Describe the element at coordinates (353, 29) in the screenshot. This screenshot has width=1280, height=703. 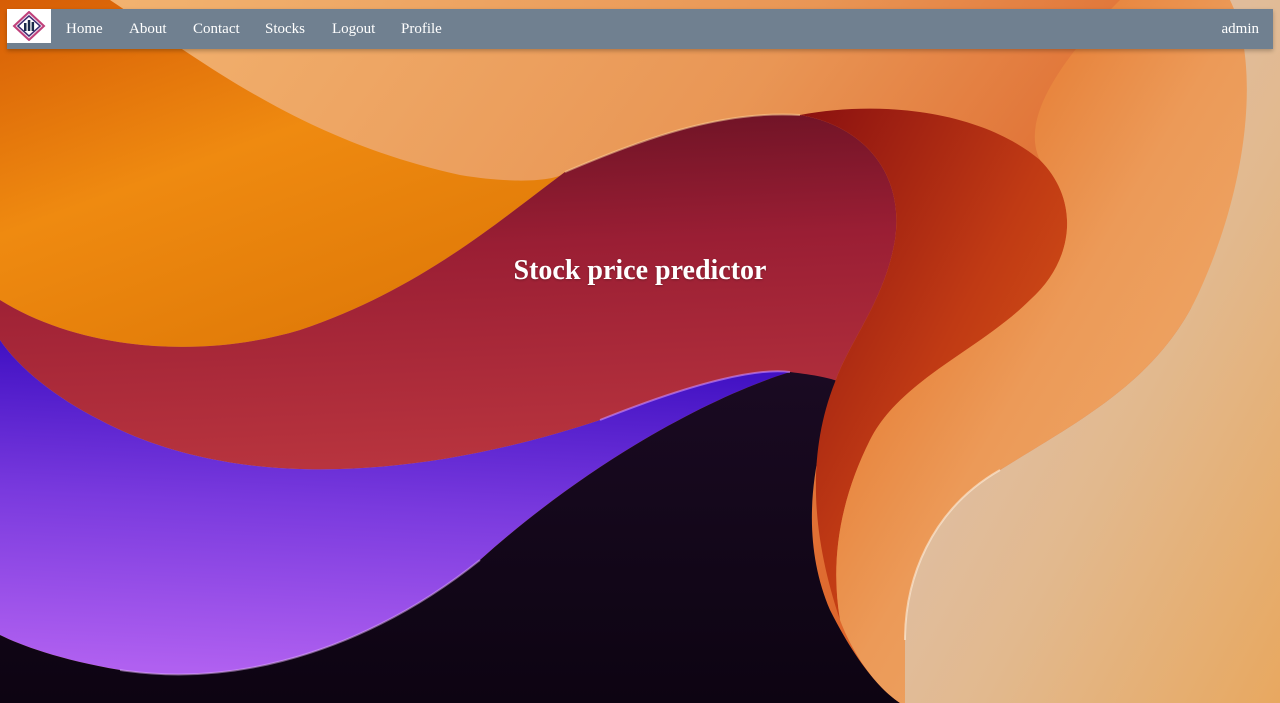
I see `nav-link-logout: Logout` at that location.